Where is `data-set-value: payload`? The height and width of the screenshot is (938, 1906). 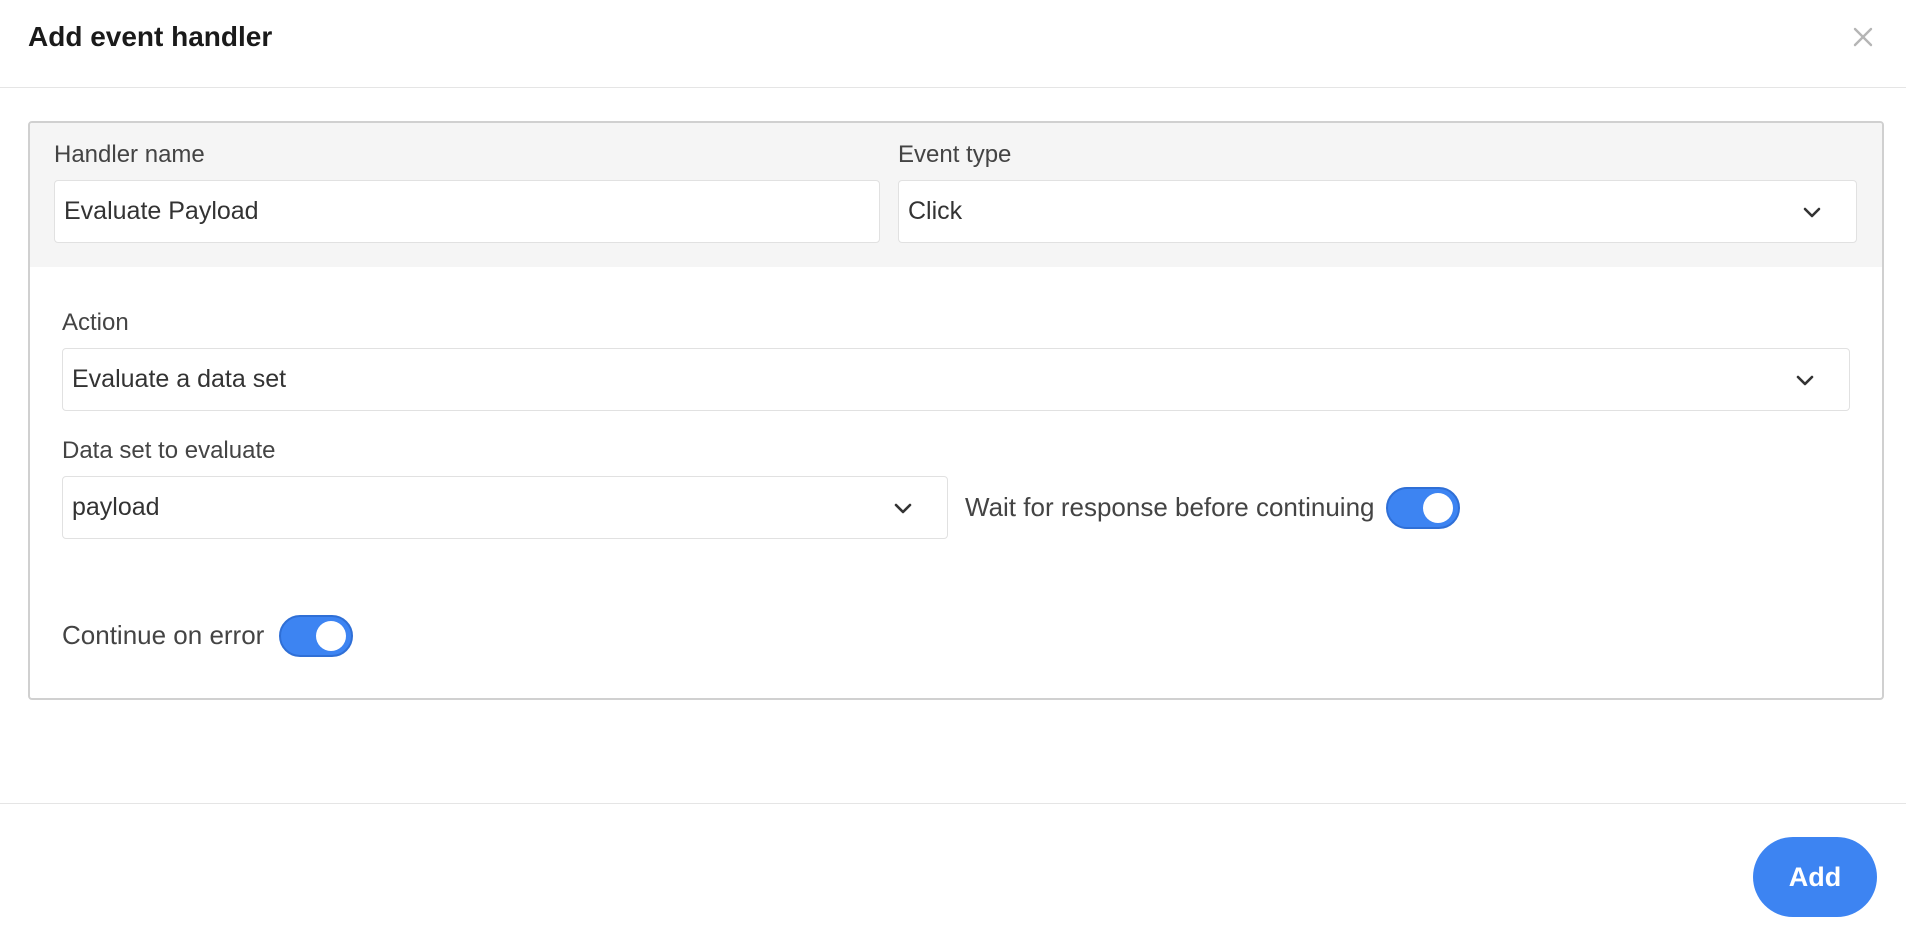 data-set-value: payload is located at coordinates (116, 507).